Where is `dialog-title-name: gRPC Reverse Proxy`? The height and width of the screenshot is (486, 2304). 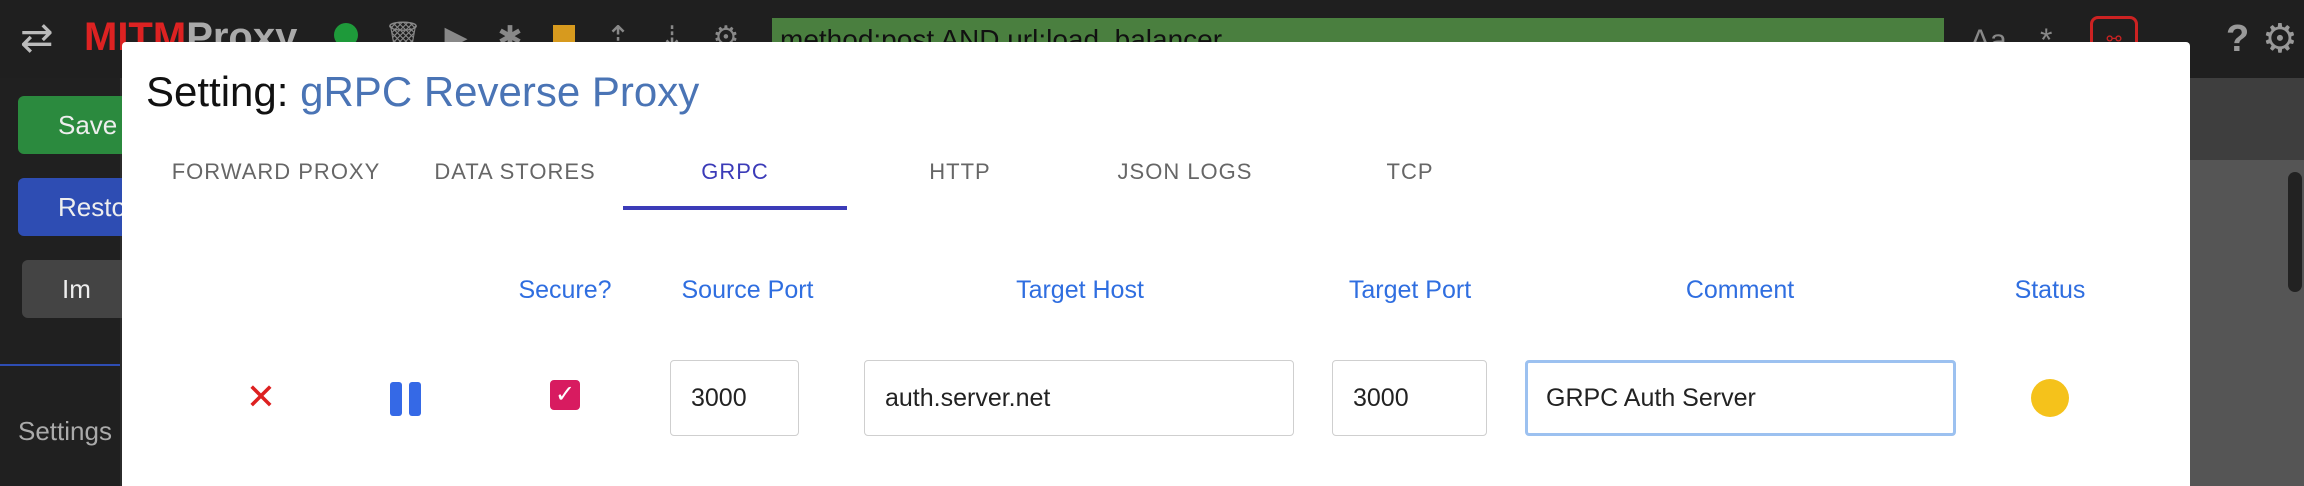
dialog-title-name: gRPC Reverse Proxy is located at coordinates (500, 91).